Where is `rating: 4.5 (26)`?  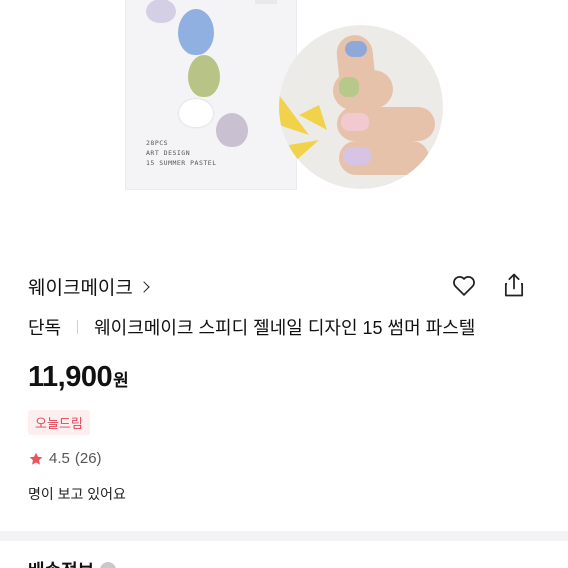
rating: 4.5 (26) is located at coordinates (65, 458).